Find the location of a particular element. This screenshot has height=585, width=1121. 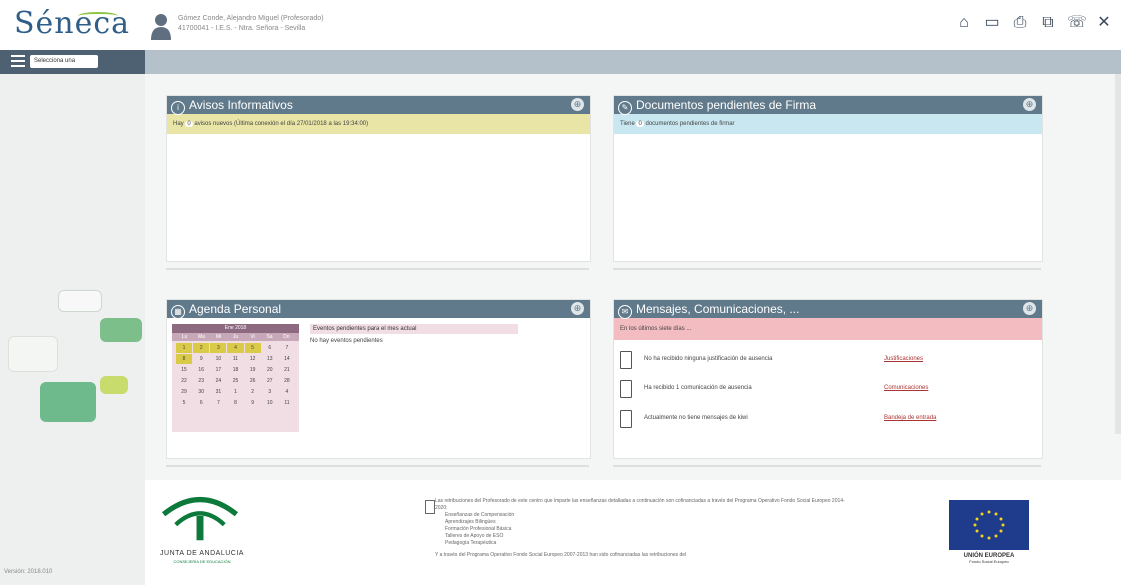

user-icon is located at coordinates (161, 27).